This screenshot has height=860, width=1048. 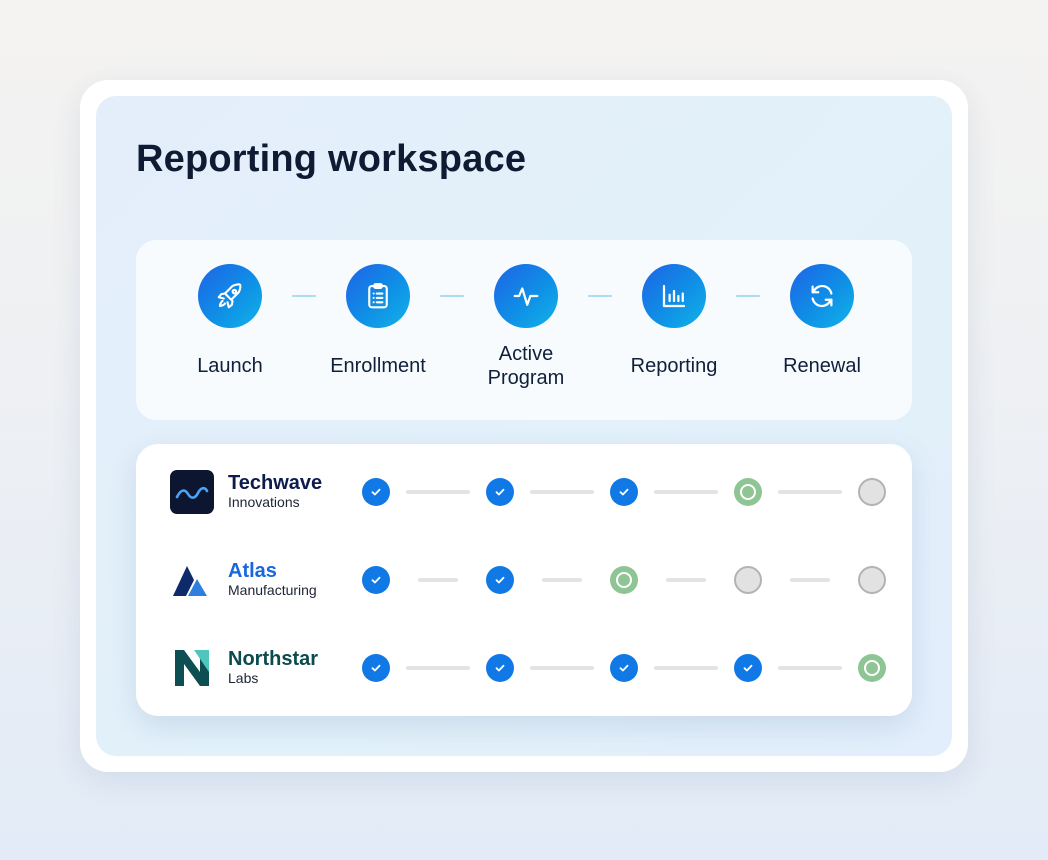 What do you see at coordinates (331, 159) in the screenshot?
I see `page-title: Reporting workspace` at bounding box center [331, 159].